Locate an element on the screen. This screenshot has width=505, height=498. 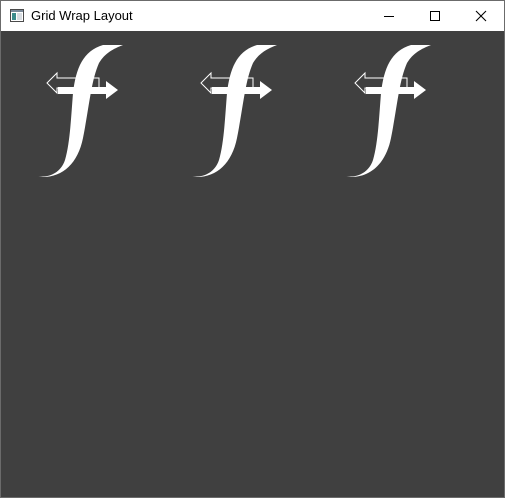
window-app-icon is located at coordinates (17, 15).